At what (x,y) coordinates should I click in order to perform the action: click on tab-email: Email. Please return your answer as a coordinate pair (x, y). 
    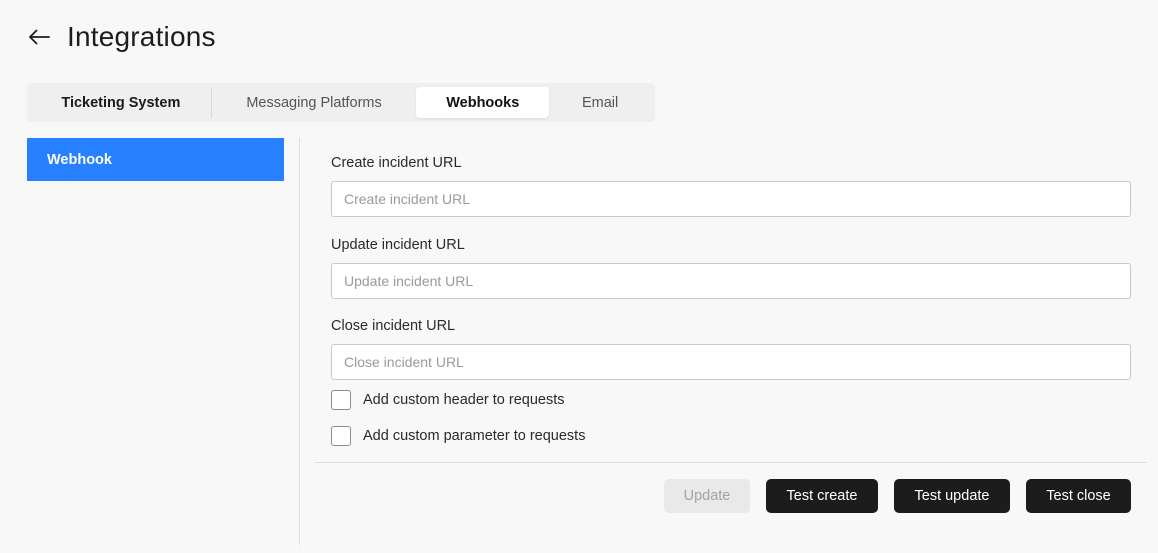
    Looking at the image, I should click on (600, 102).